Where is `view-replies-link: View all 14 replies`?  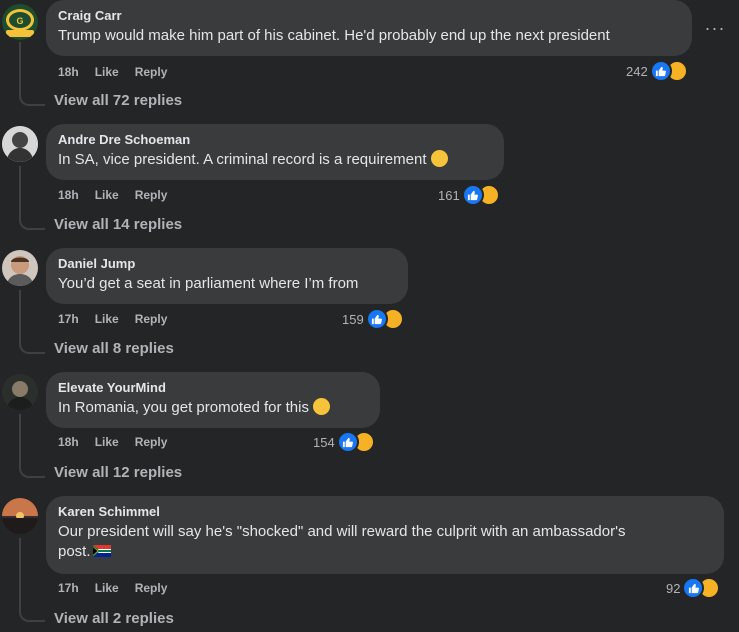 view-replies-link: View all 14 replies is located at coordinates (118, 225).